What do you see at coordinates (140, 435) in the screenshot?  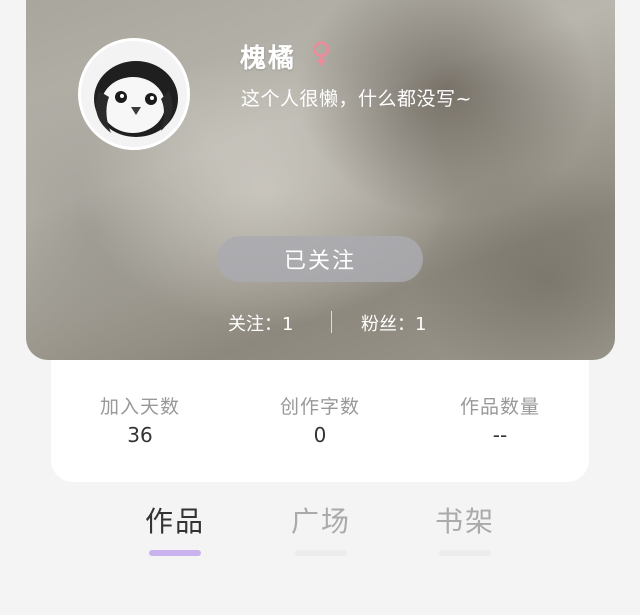 I see `stat-value: 36` at bounding box center [140, 435].